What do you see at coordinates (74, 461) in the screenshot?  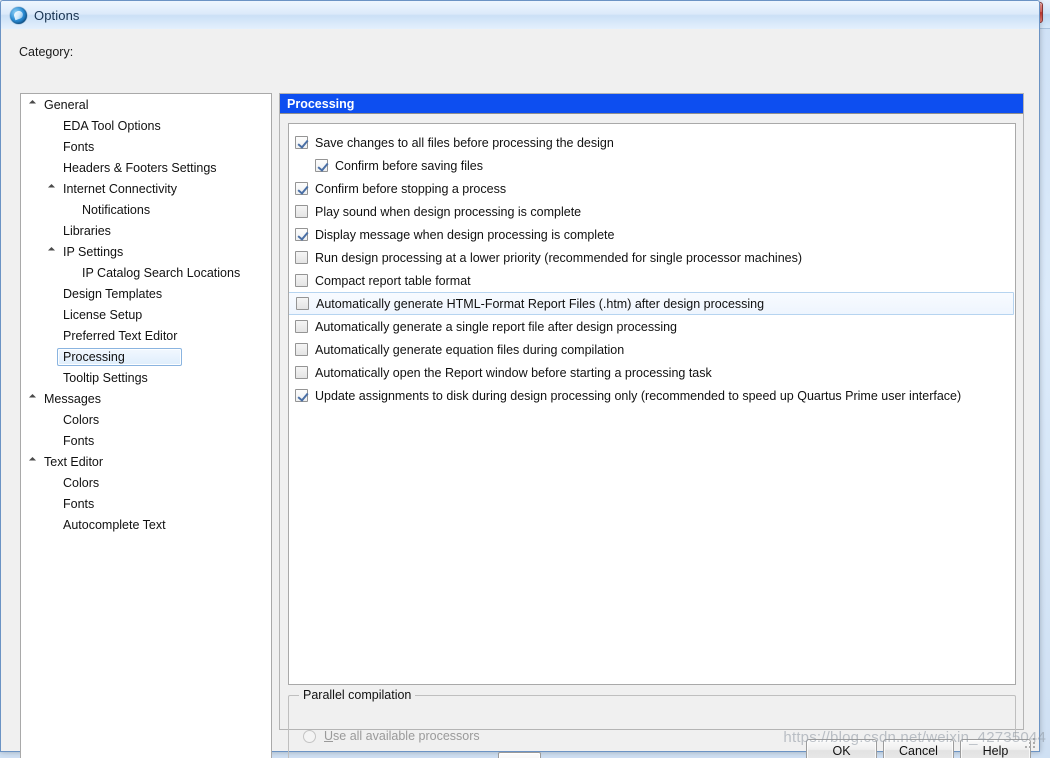 I see `tree-item-label: Text Editor` at bounding box center [74, 461].